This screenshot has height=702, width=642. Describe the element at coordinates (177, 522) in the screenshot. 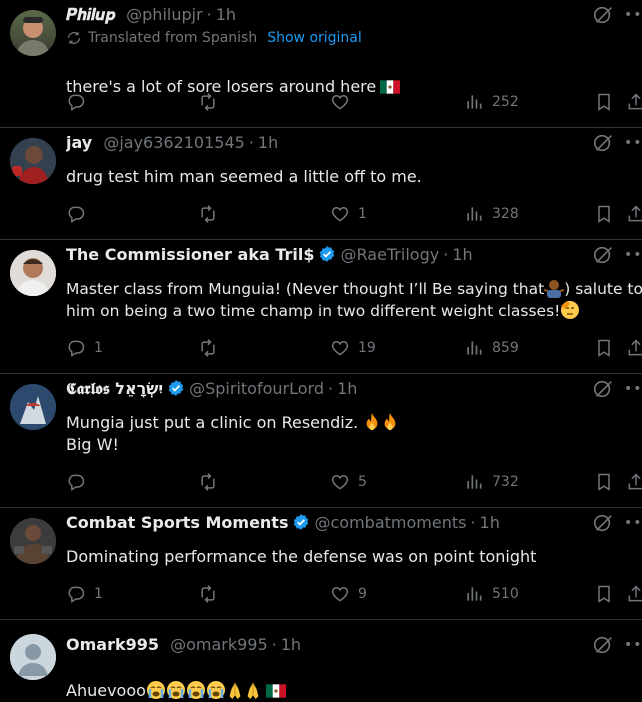

I see `display-name: Combat Sports Moments` at that location.